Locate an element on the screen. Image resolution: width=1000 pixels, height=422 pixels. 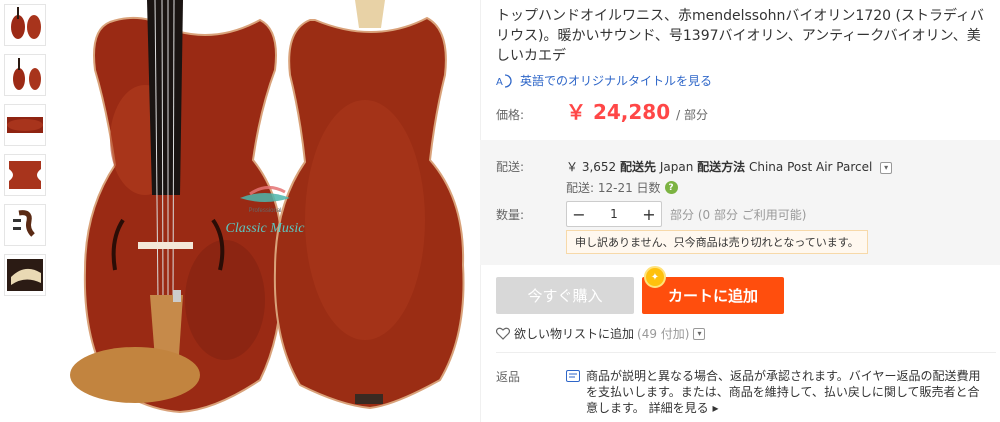
quantity-label: 数量: is located at coordinates (510, 214).